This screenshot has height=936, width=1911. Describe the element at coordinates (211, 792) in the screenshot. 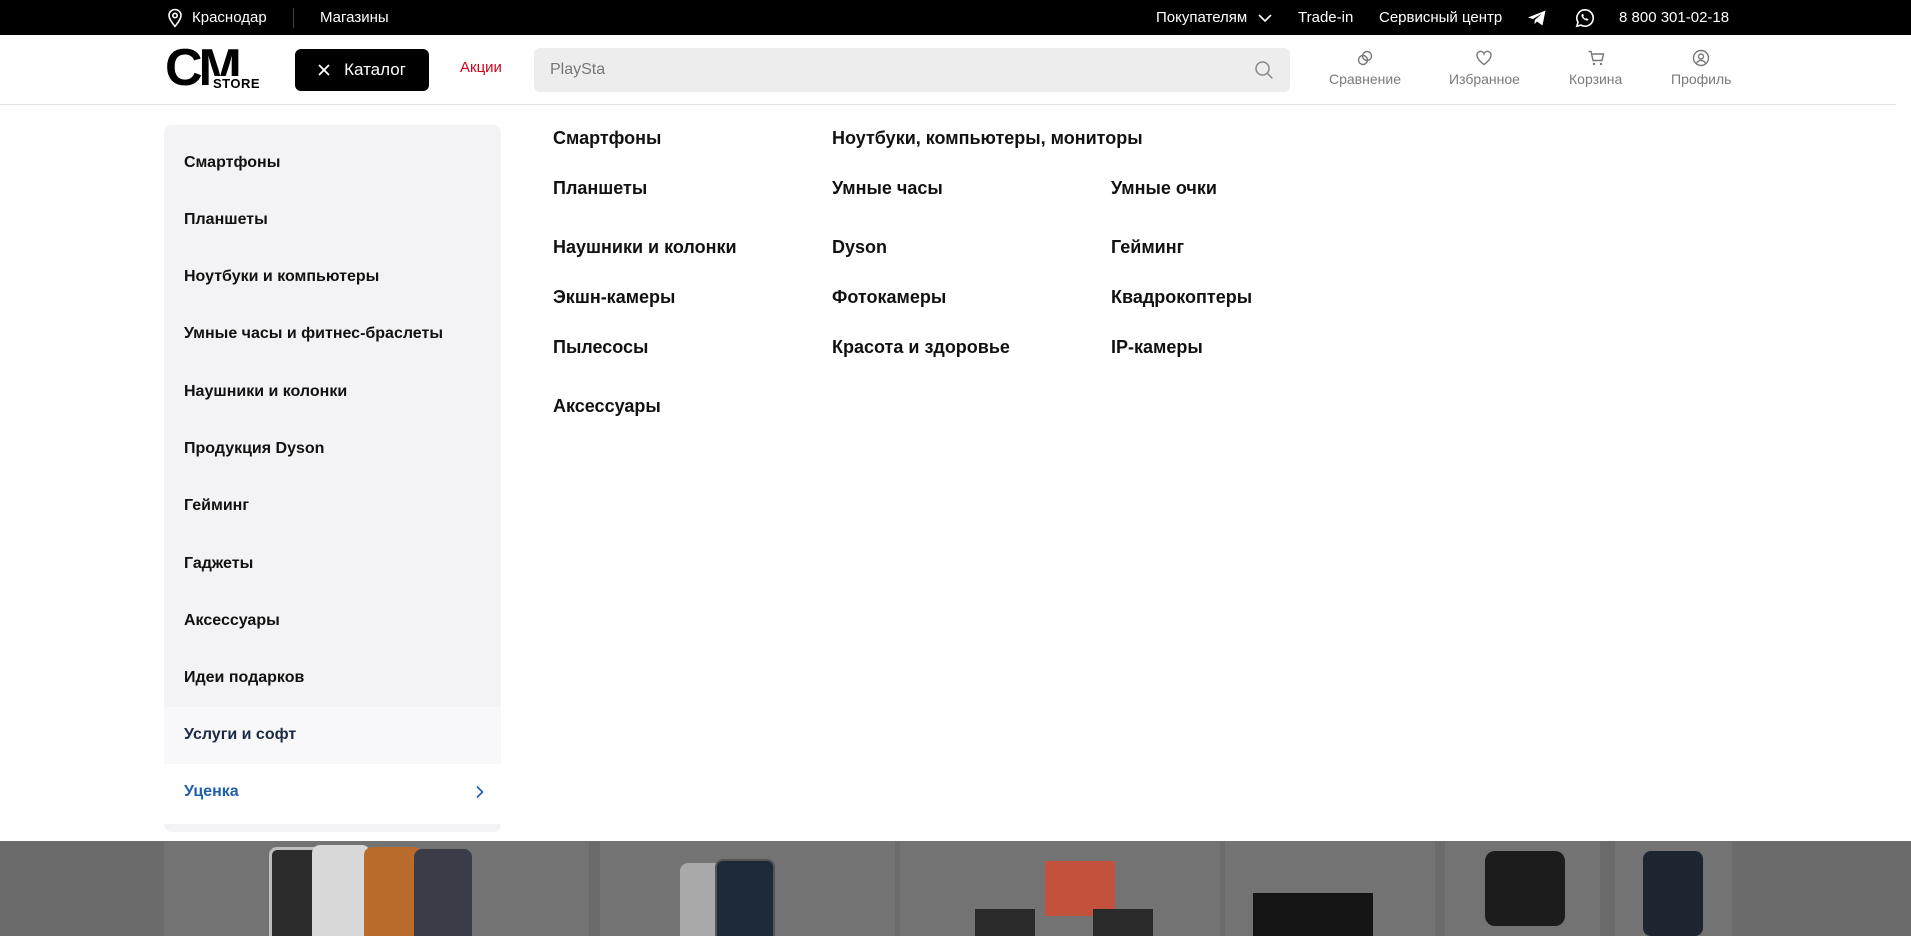

I see `sidebar-item-markdown: Уценка` at that location.